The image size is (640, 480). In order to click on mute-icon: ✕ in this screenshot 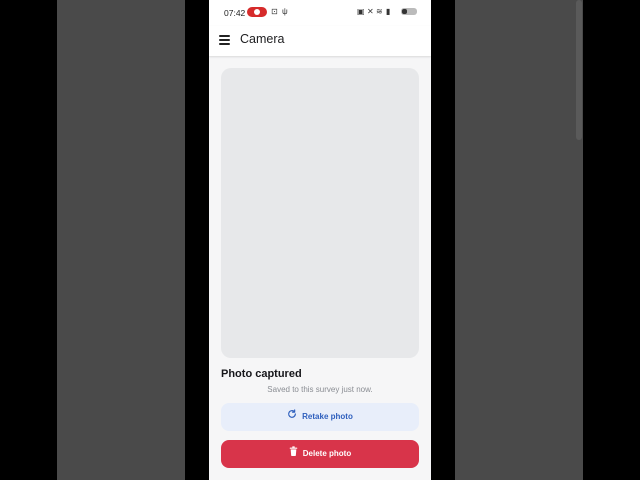, I will do `click(370, 11)`.